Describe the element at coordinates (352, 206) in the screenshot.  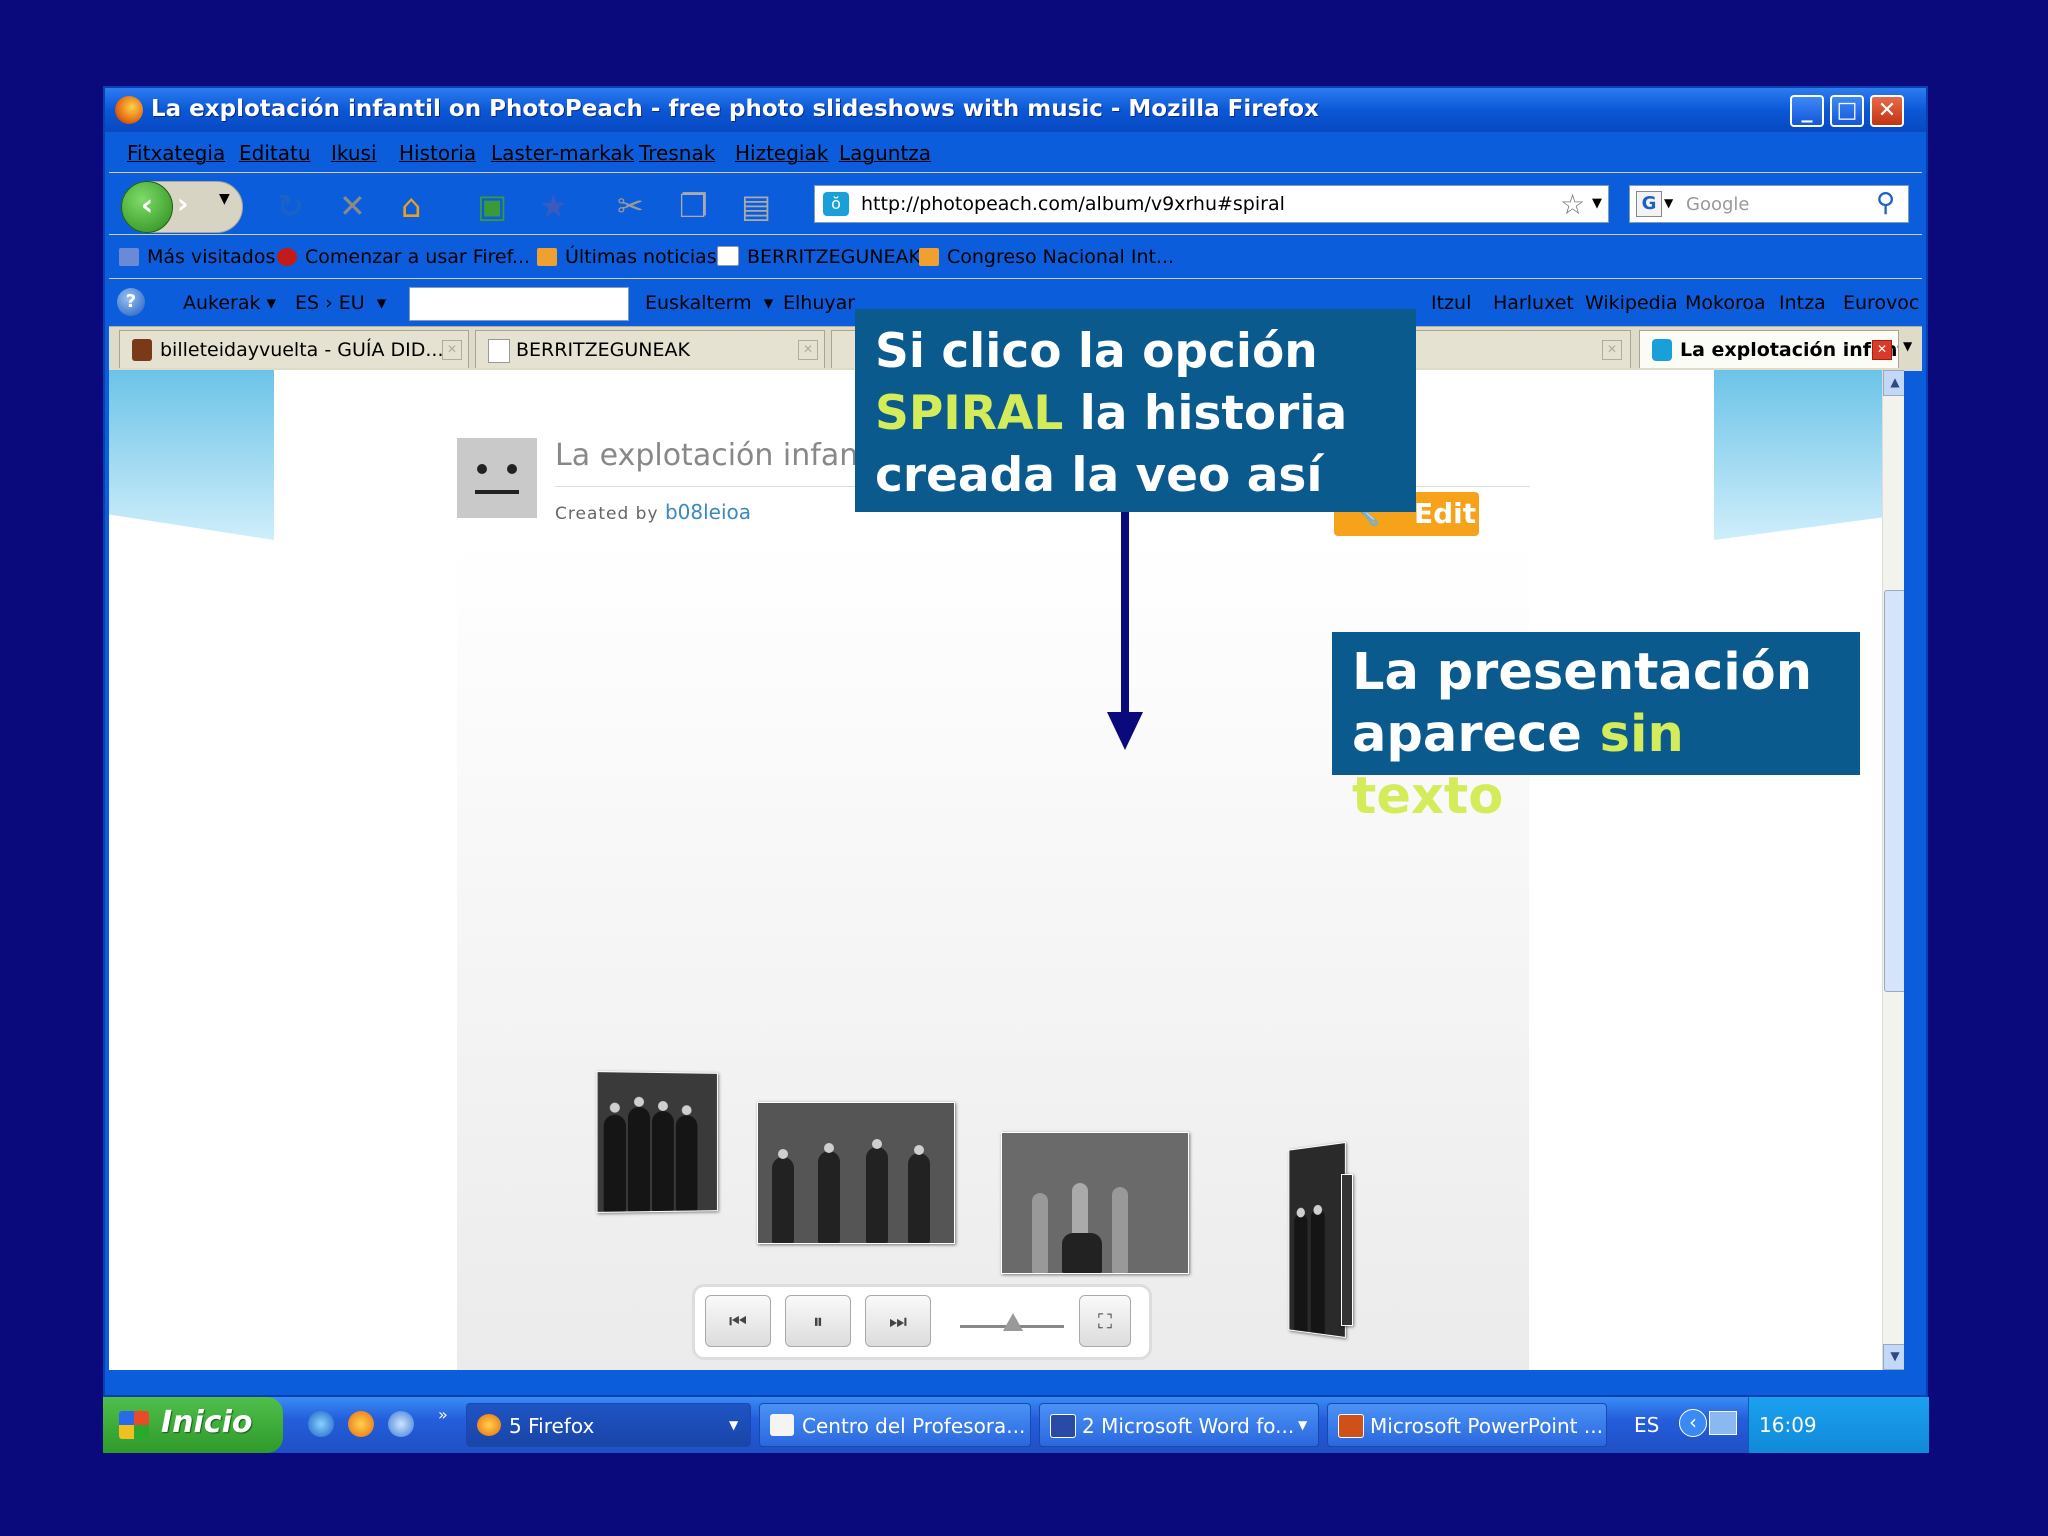
I see `stop-icon: ✕` at that location.